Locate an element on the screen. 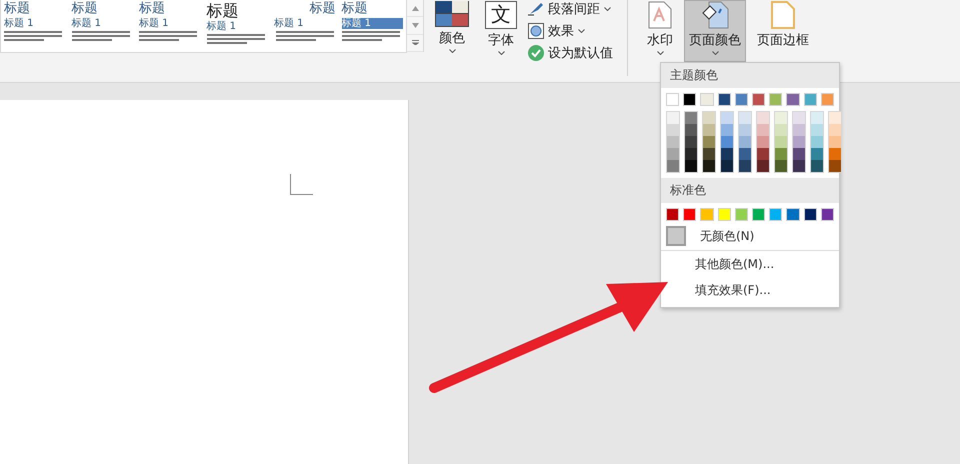  page-background-button: 页面颜色 is located at coordinates (715, 31).